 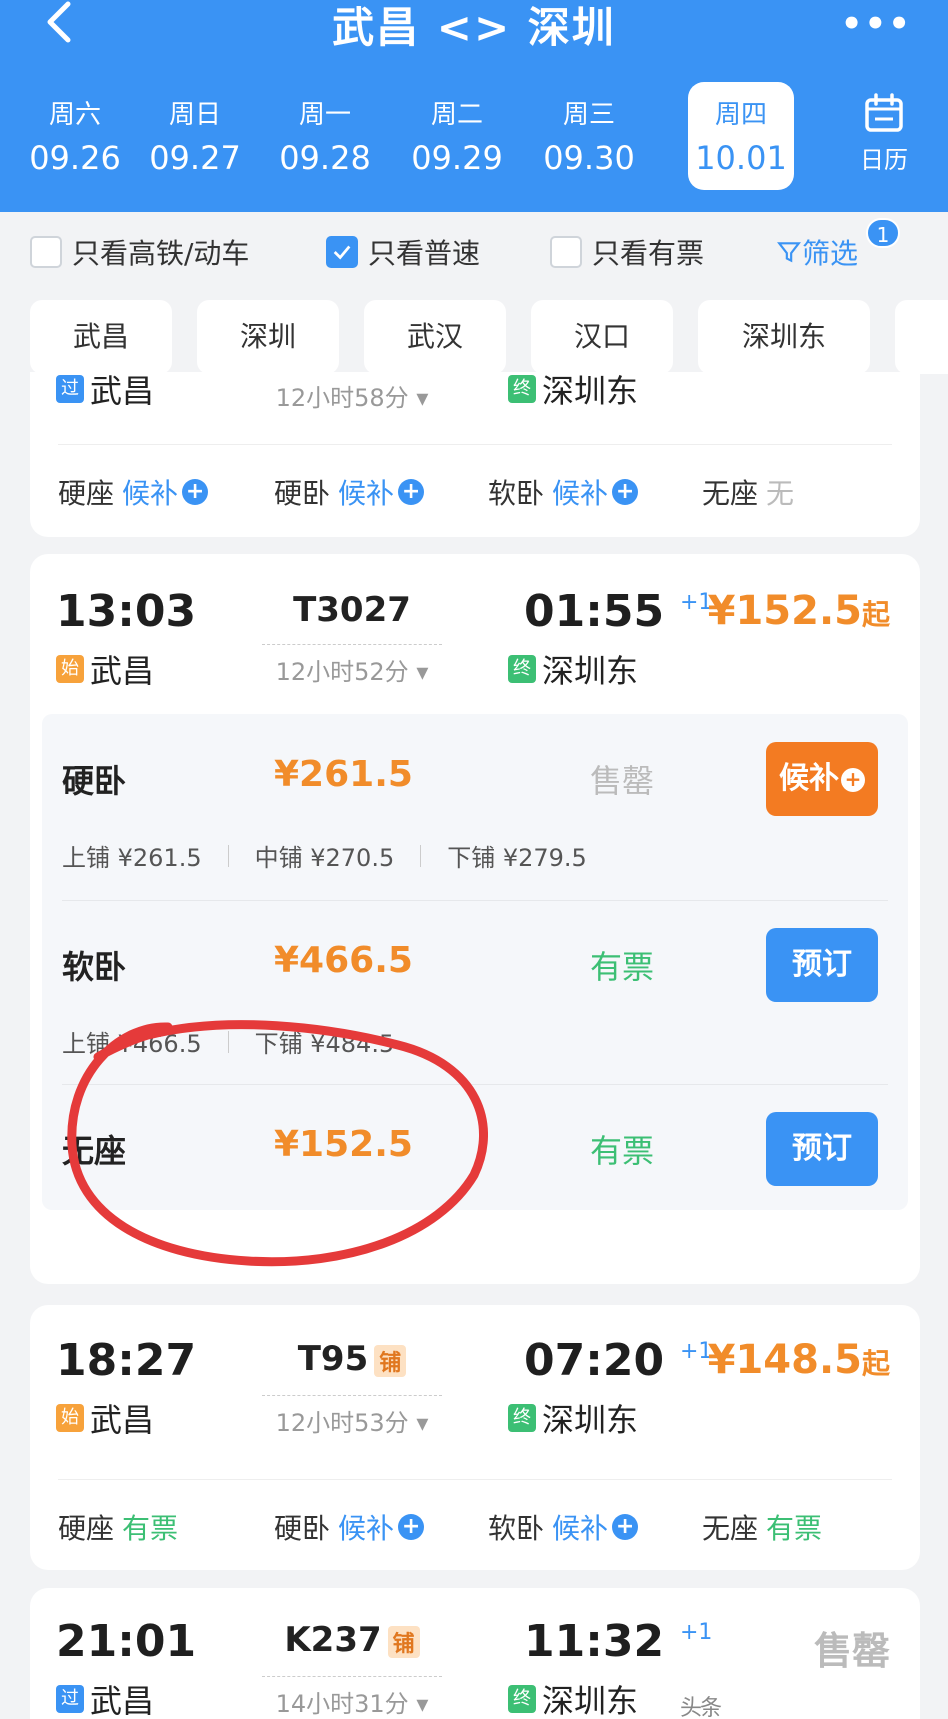 What do you see at coordinates (228, 1041) in the screenshot?
I see `berth-prices: 上铺 ¥466.5 下铺 ¥484.5` at bounding box center [228, 1041].